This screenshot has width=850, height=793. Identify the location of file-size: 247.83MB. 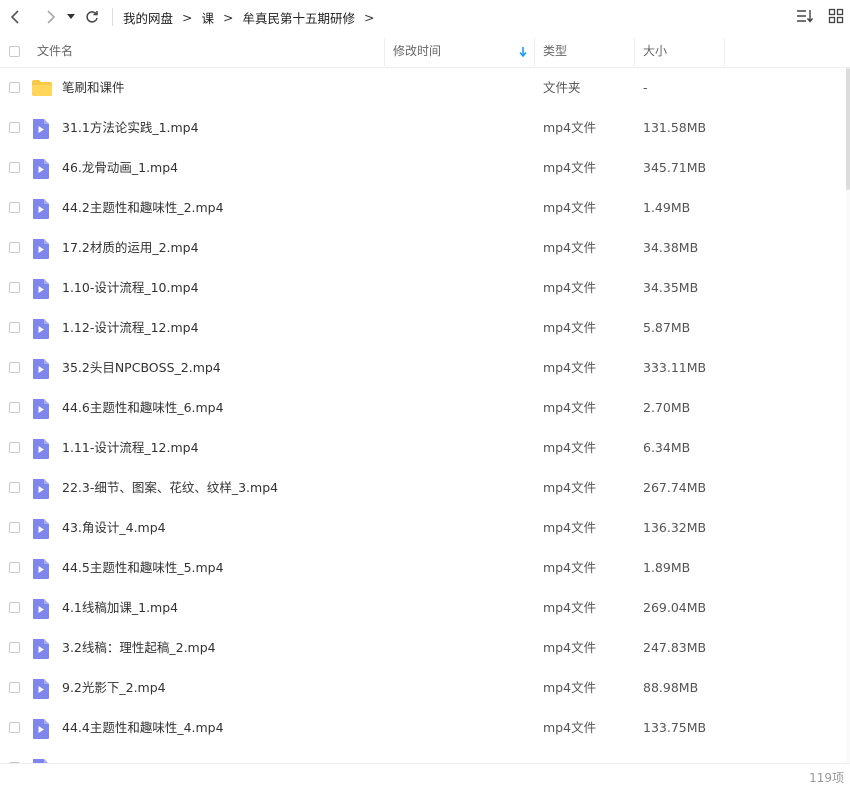
(675, 647).